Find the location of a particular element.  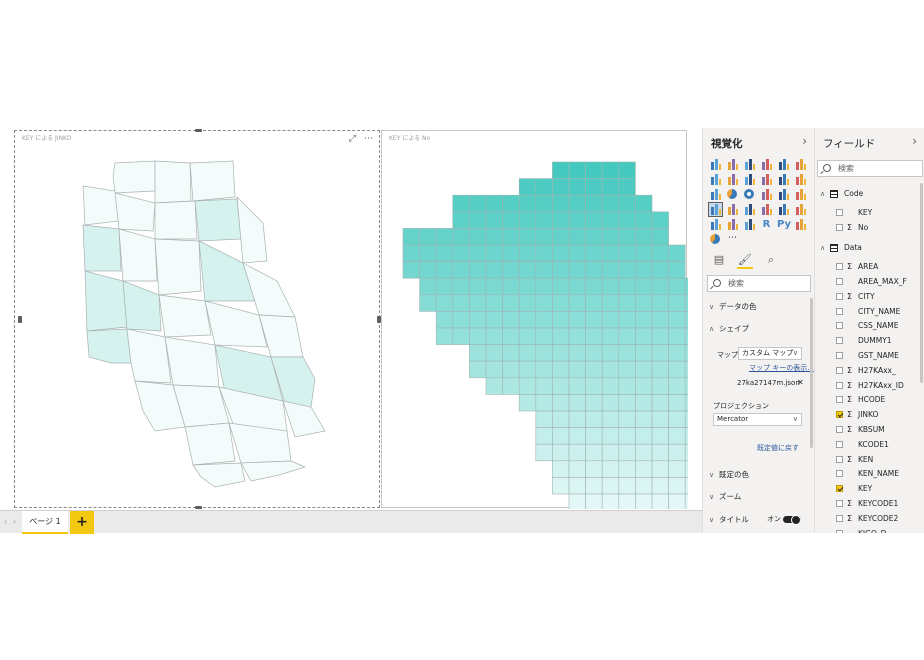

section-zoom: ∨ ズーム is located at coordinates (759, 496).